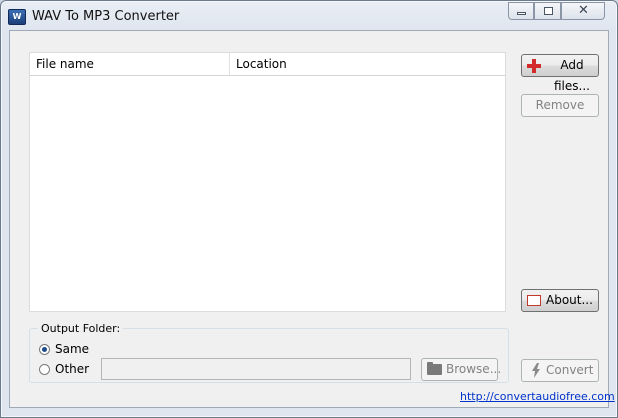 This screenshot has height=418, width=618. Describe the element at coordinates (534, 66) in the screenshot. I see `add-plus-icon` at that location.